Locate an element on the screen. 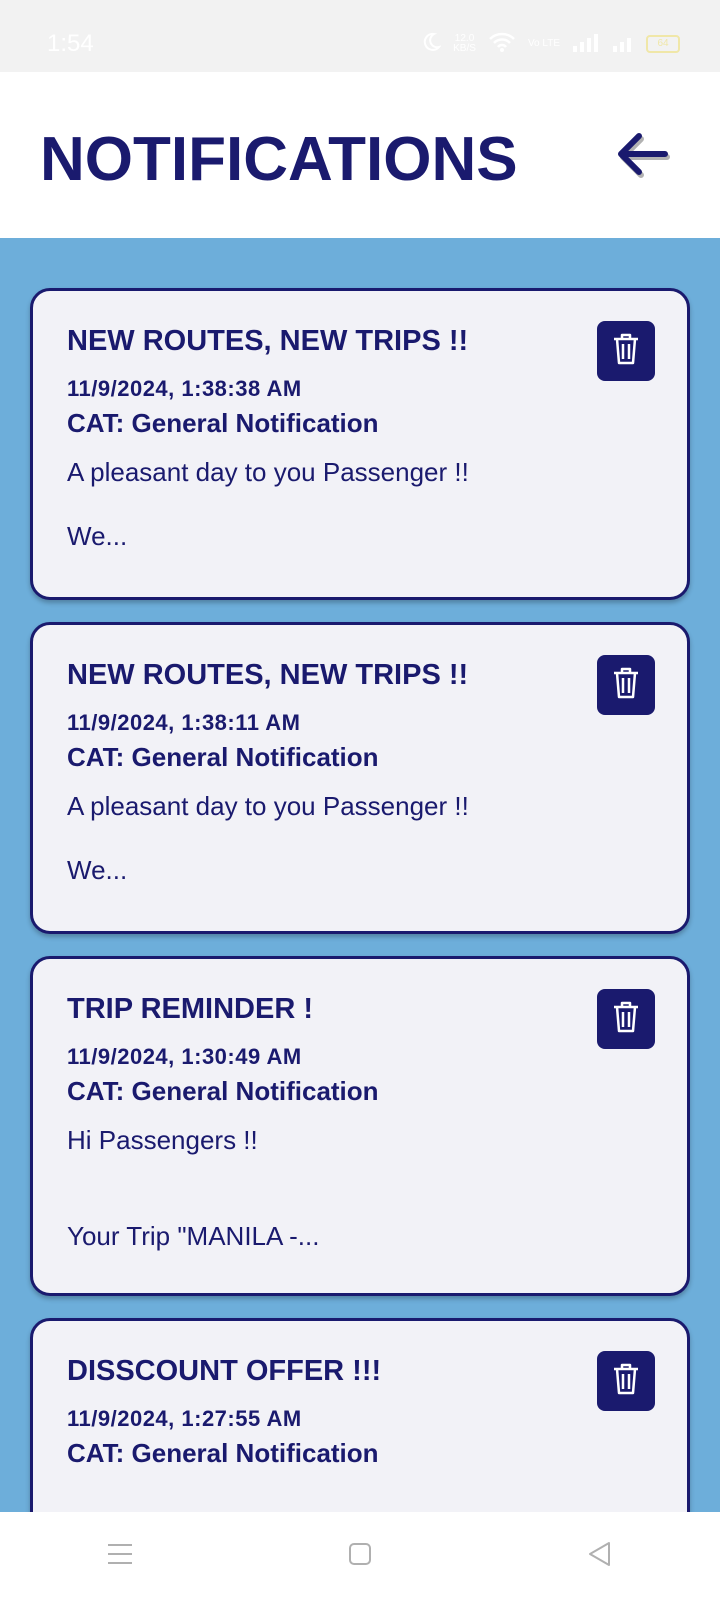 This screenshot has height=1600, width=720. wifi-icon is located at coordinates (502, 44).